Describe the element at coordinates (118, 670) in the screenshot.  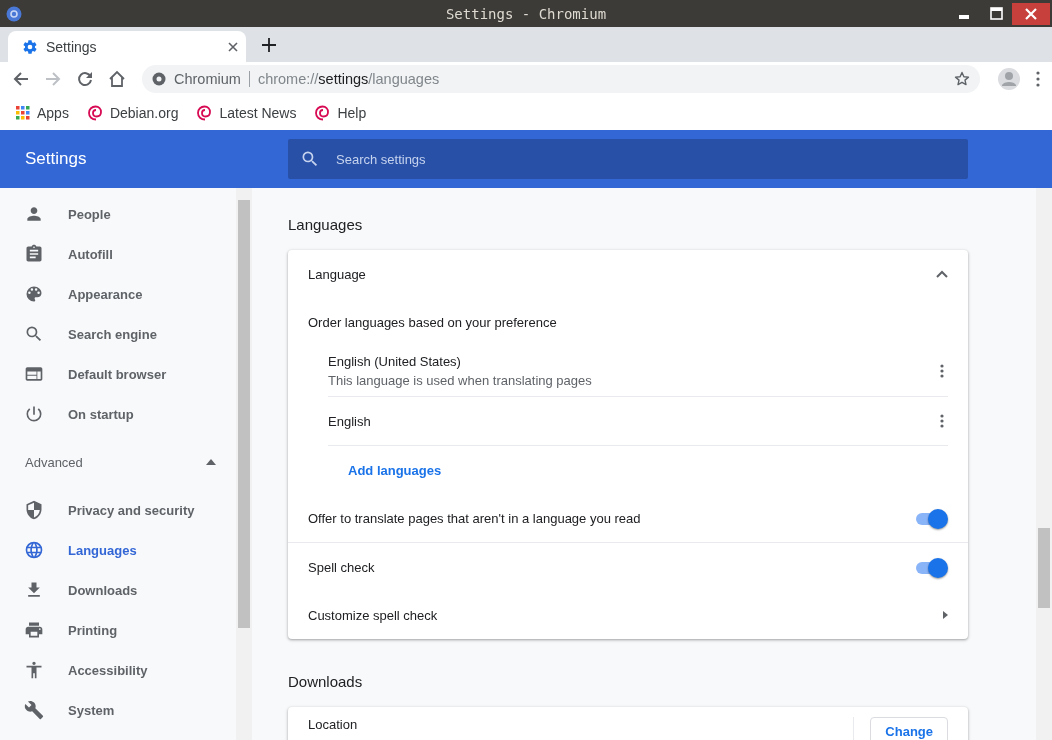
I see `sidebar-item: Accessibility` at that location.